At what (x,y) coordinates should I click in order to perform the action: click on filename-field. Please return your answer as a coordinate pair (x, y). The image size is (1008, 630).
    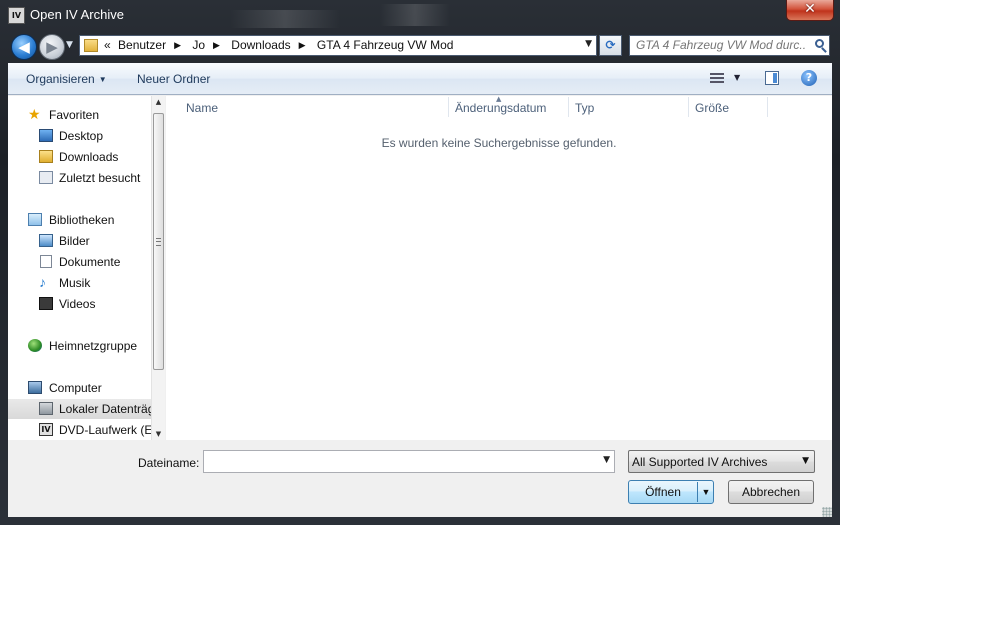
    Looking at the image, I should click on (397, 461).